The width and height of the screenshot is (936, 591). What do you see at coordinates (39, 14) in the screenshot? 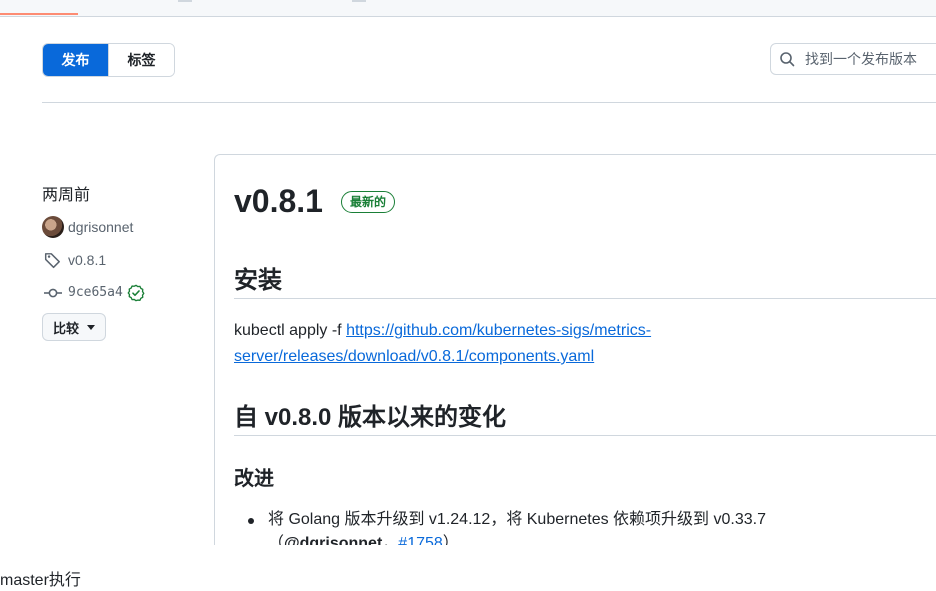
I see `active-tab-underline` at bounding box center [39, 14].